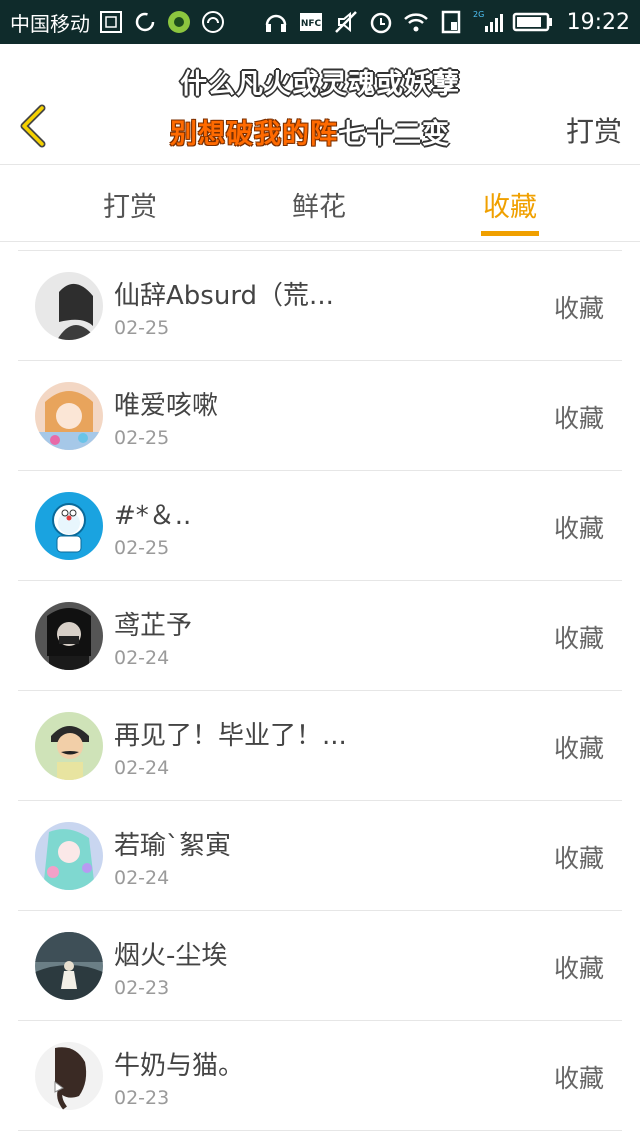  What do you see at coordinates (532, 22) in the screenshot?
I see `battery-icon` at bounding box center [532, 22].